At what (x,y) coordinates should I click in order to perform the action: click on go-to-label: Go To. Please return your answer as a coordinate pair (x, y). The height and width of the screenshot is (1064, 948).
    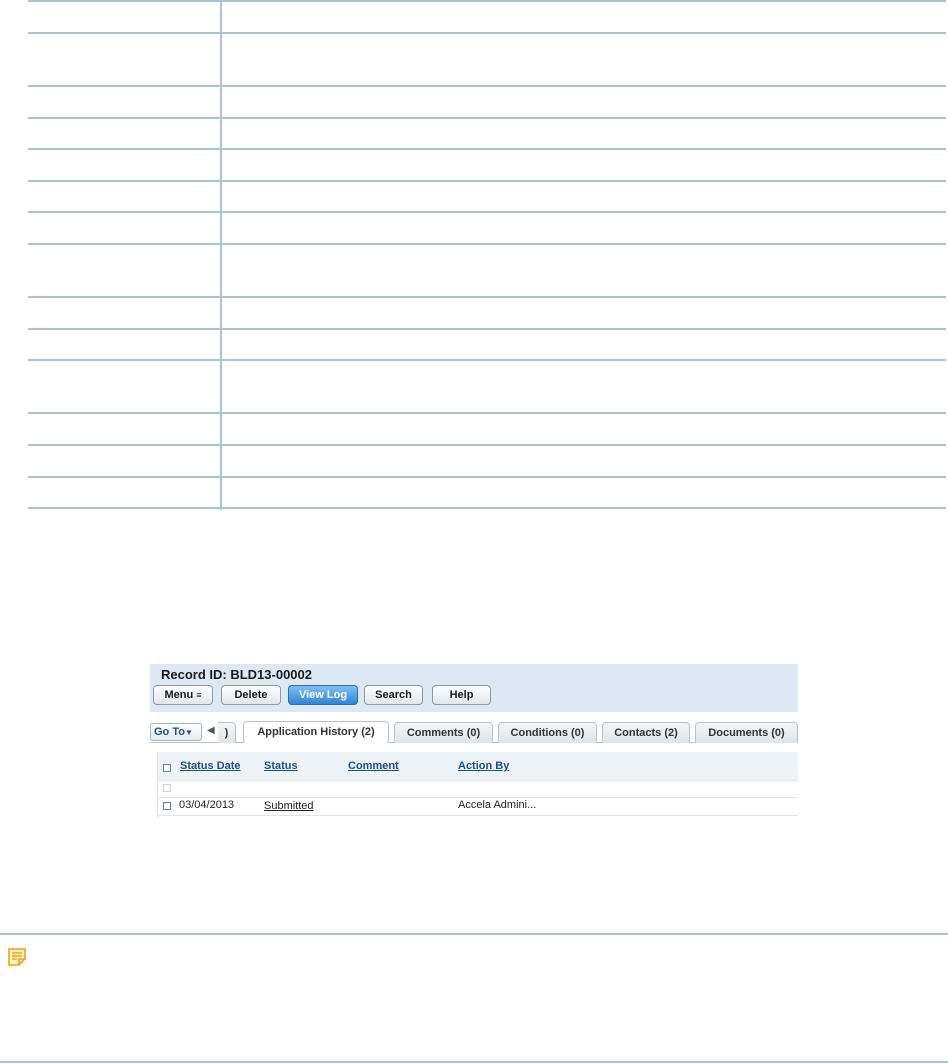
    Looking at the image, I should click on (169, 732).